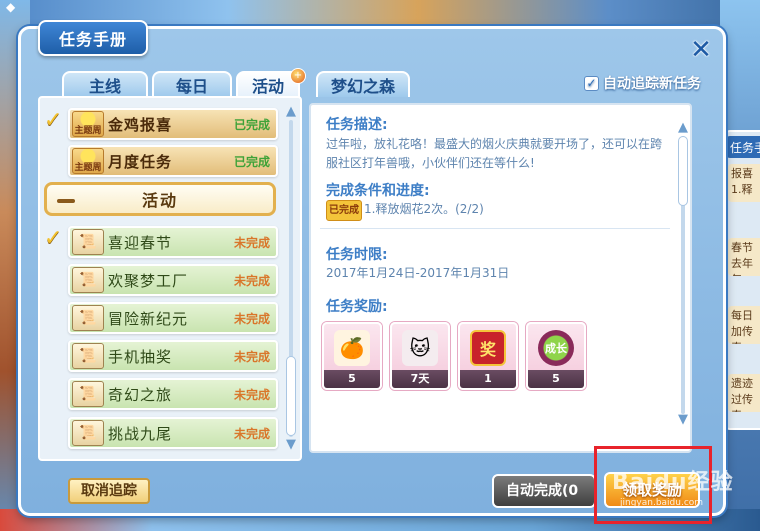 This screenshot has width=760, height=531. I want to click on task-name: 欢聚梦工厂, so click(148, 280).